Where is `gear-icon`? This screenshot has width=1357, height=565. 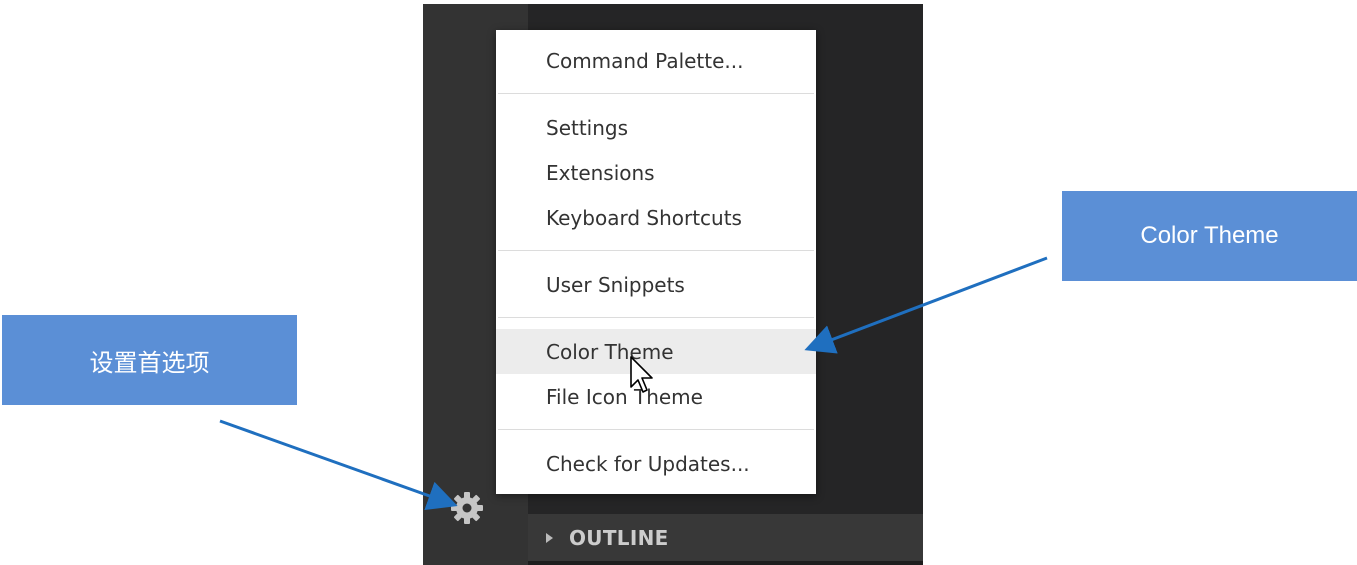
gear-icon is located at coordinates (467, 508).